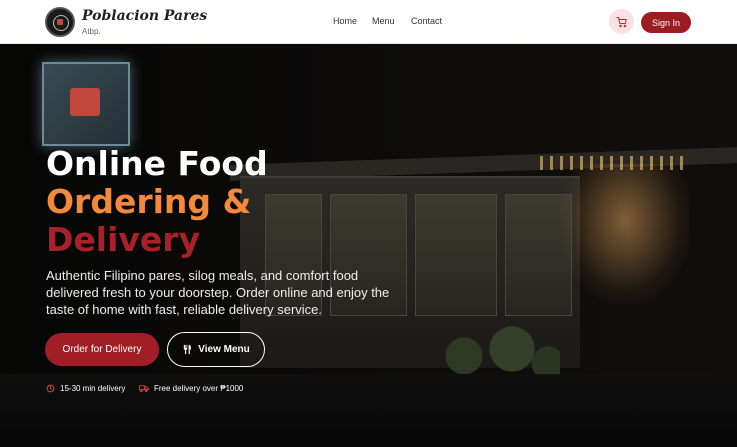 Image resolution: width=737 pixels, height=447 pixels. I want to click on shopping-cart-icon, so click(621, 21).